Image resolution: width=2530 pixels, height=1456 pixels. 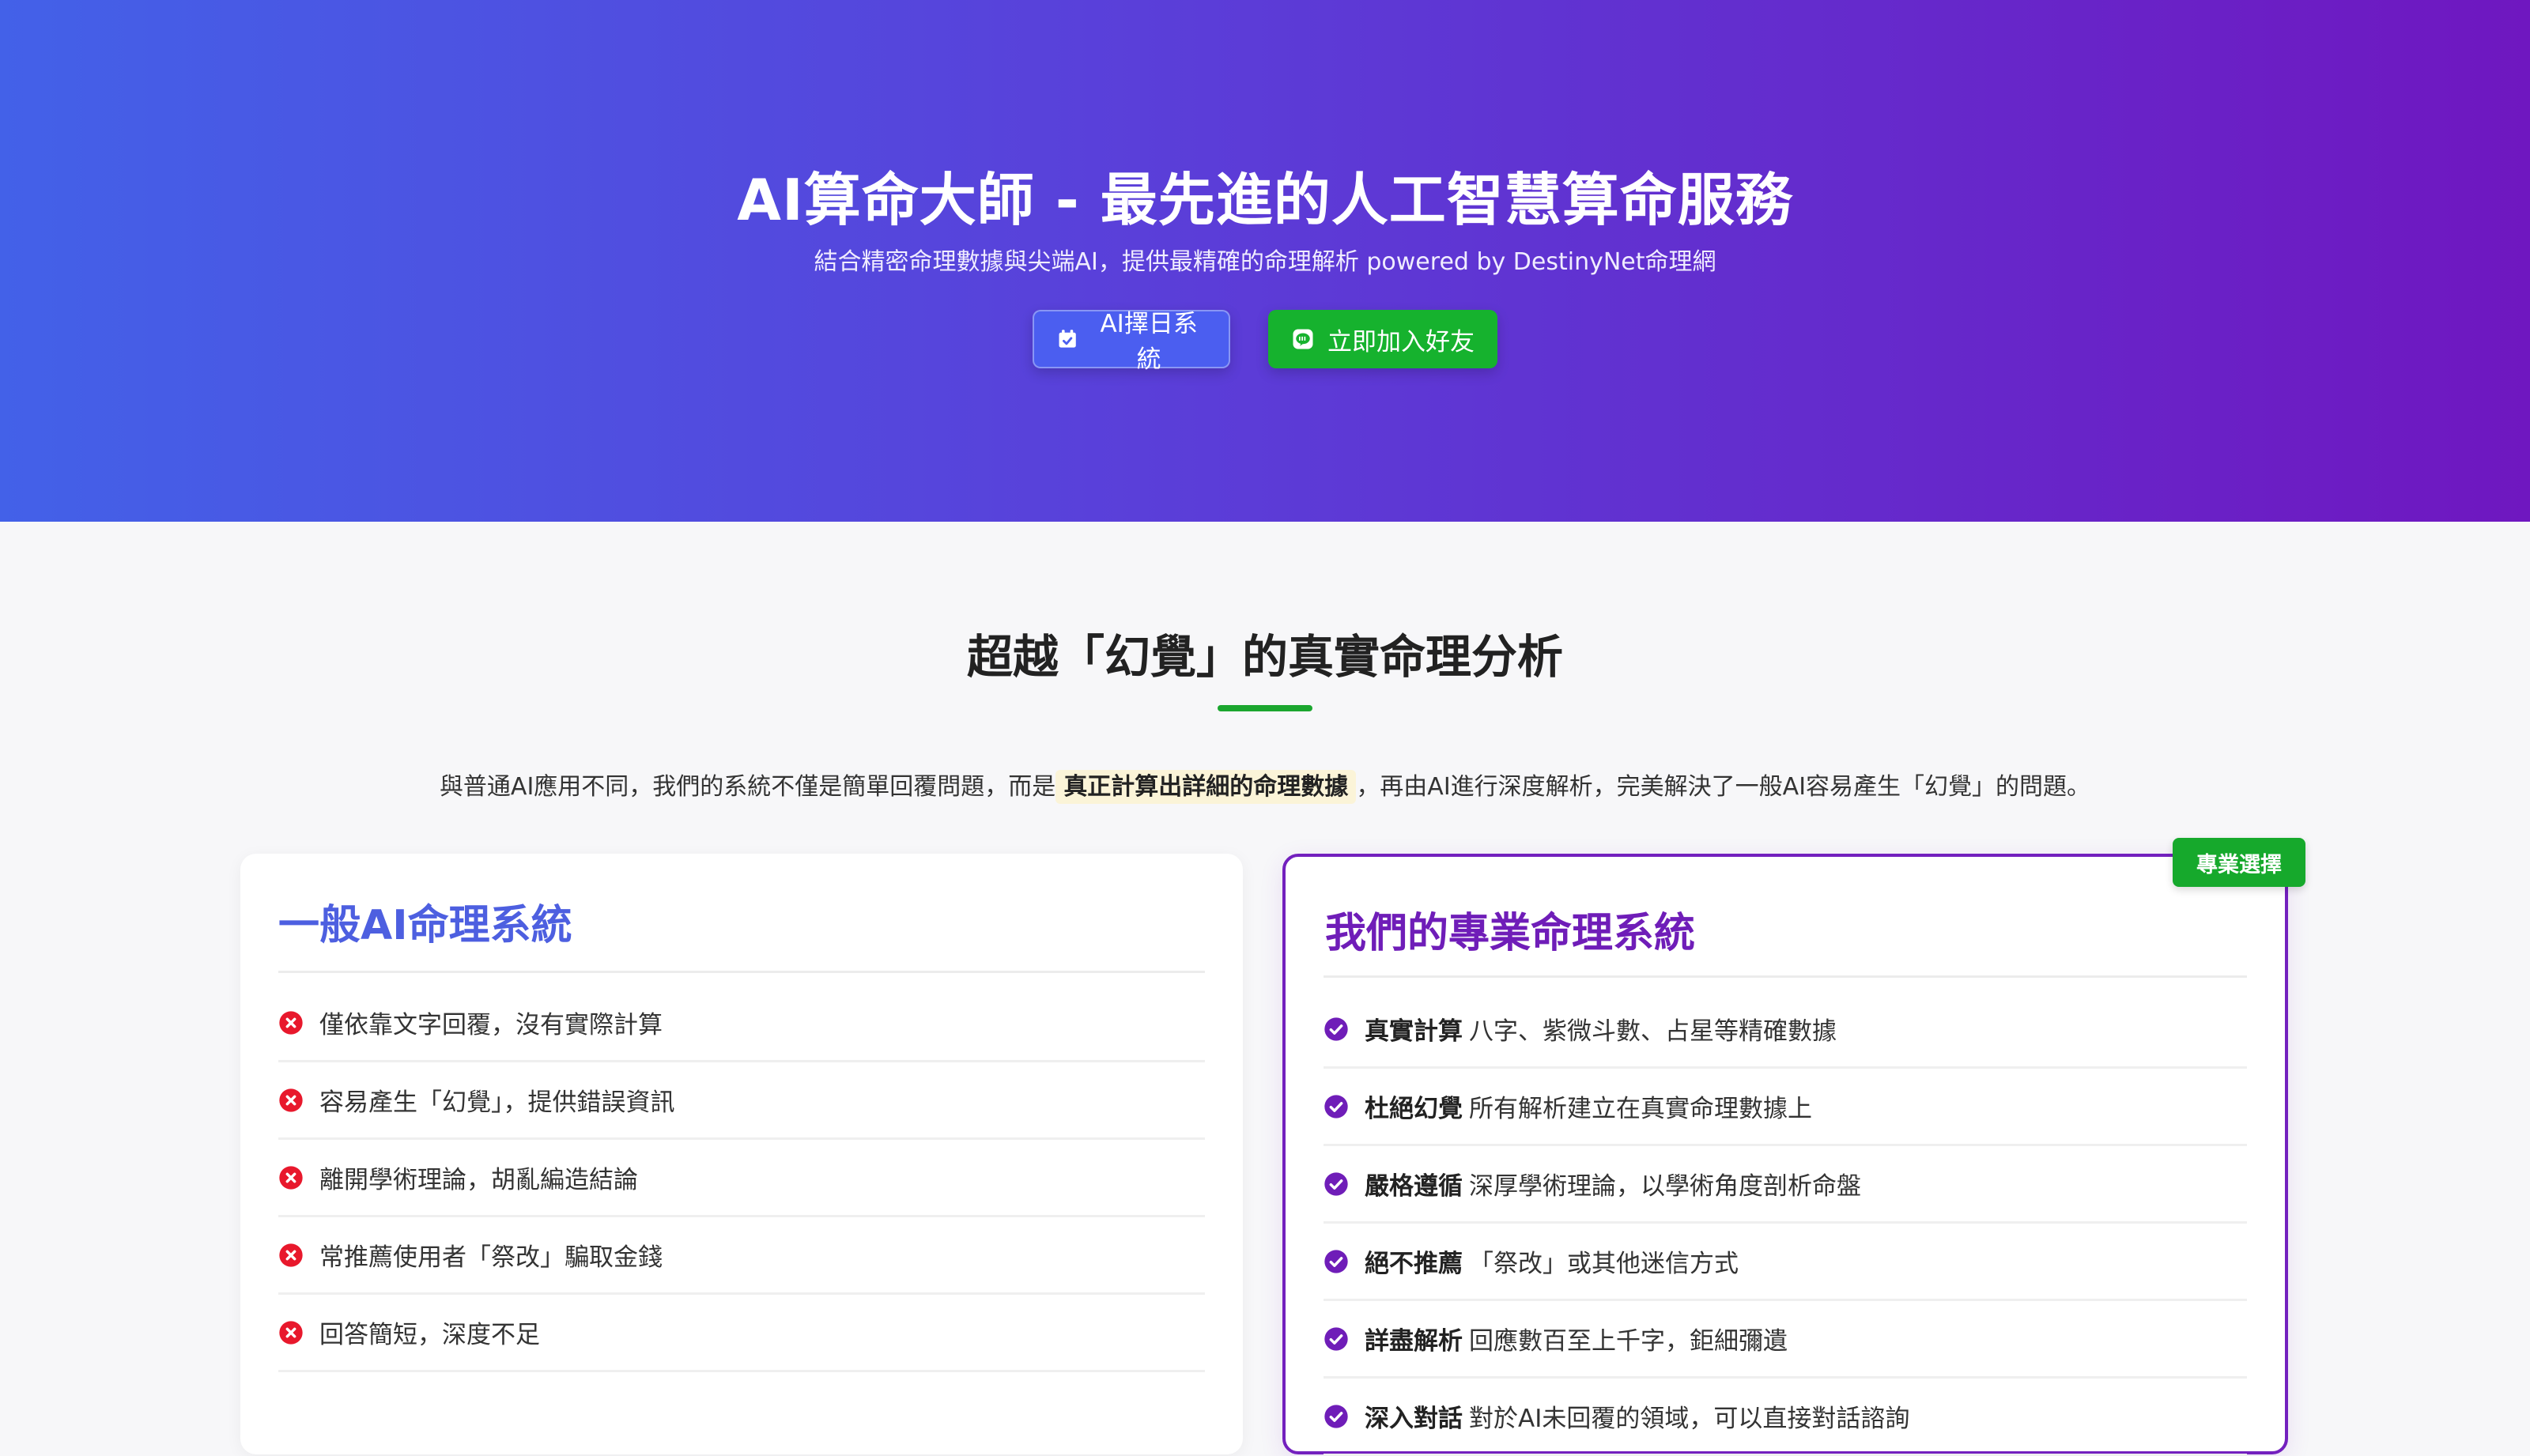 What do you see at coordinates (1724, 787) in the screenshot?
I see `intro-text-after: ，再由AI進行深度解析，完美解決了一般AI容易產生「幻覺」的問題。` at bounding box center [1724, 787].